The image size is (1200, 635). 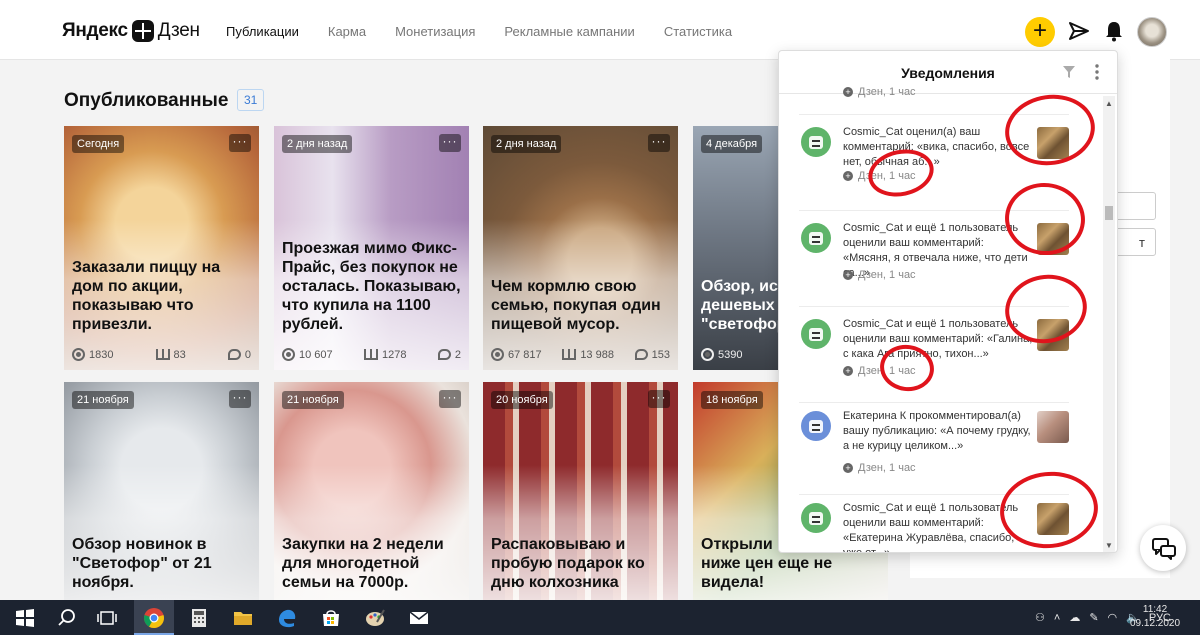 I want to click on reads-count: 1278, so click(x=394, y=354).